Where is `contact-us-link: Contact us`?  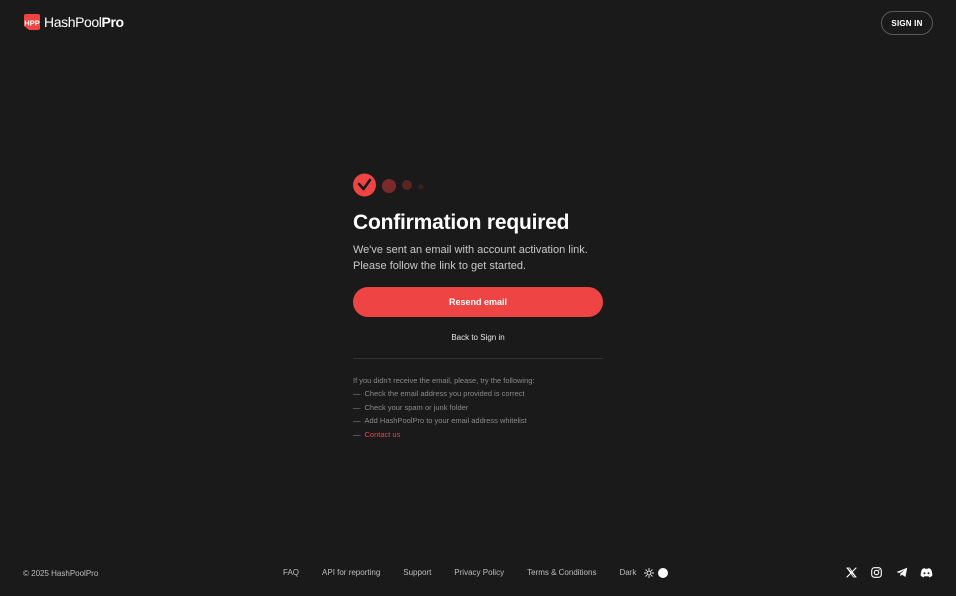 contact-us-link: Contact us is located at coordinates (383, 435).